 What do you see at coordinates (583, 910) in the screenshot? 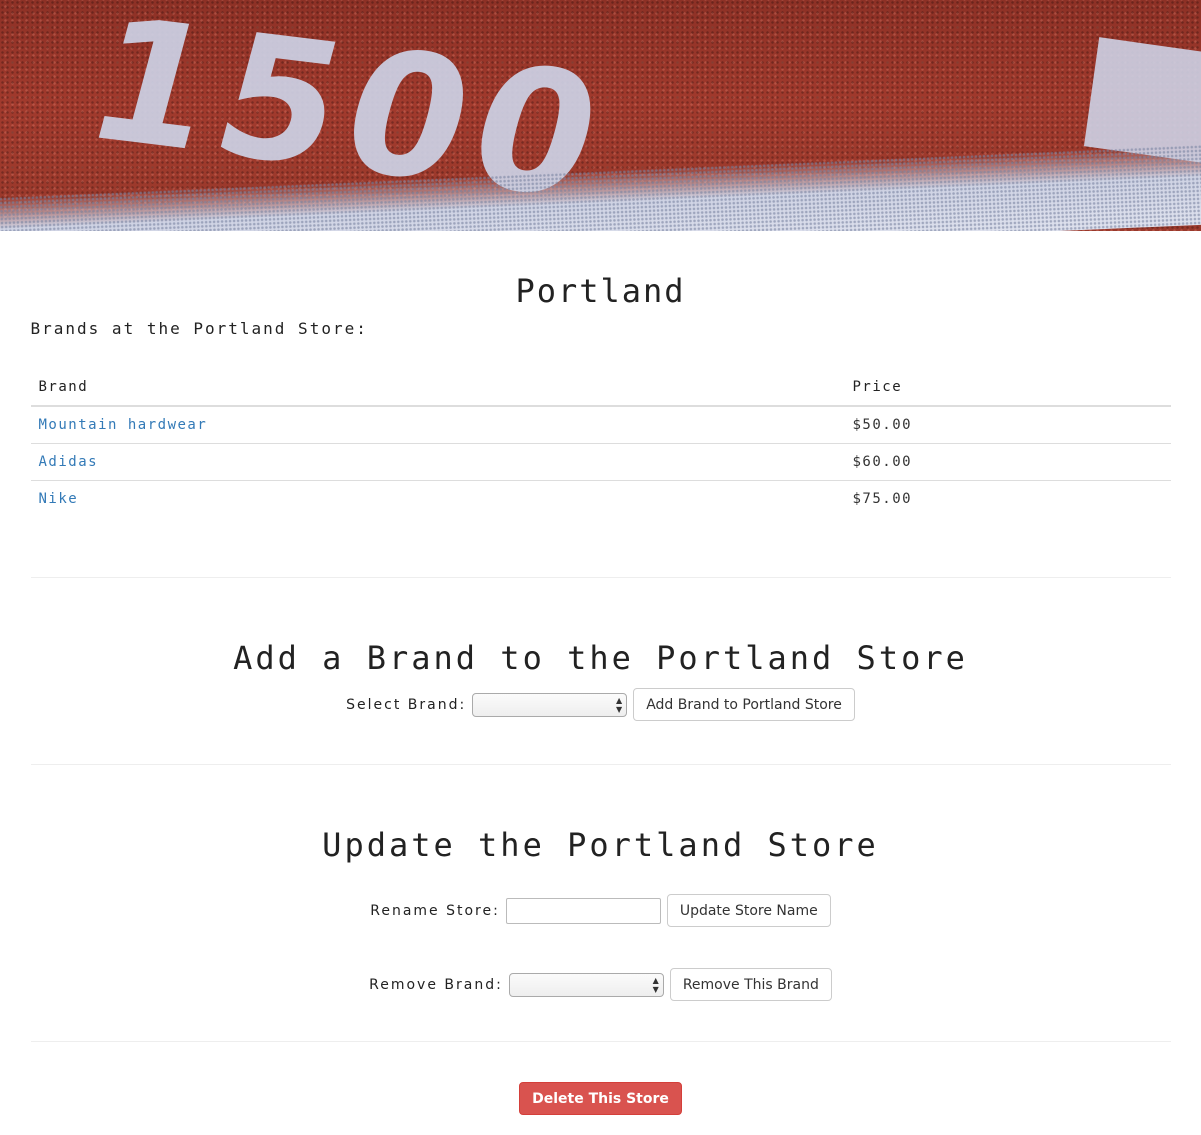
I see `rename-store-input` at bounding box center [583, 910].